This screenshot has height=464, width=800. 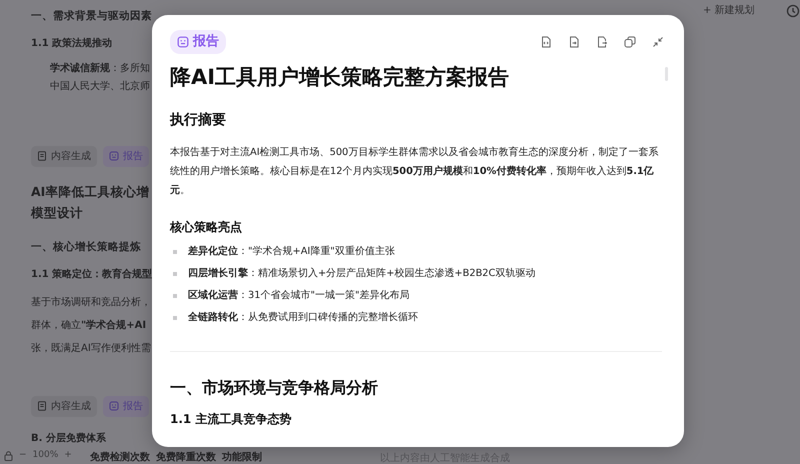 What do you see at coordinates (120, 457) in the screenshot?
I see `table-header-cell-text: 免费检测次数` at bounding box center [120, 457].